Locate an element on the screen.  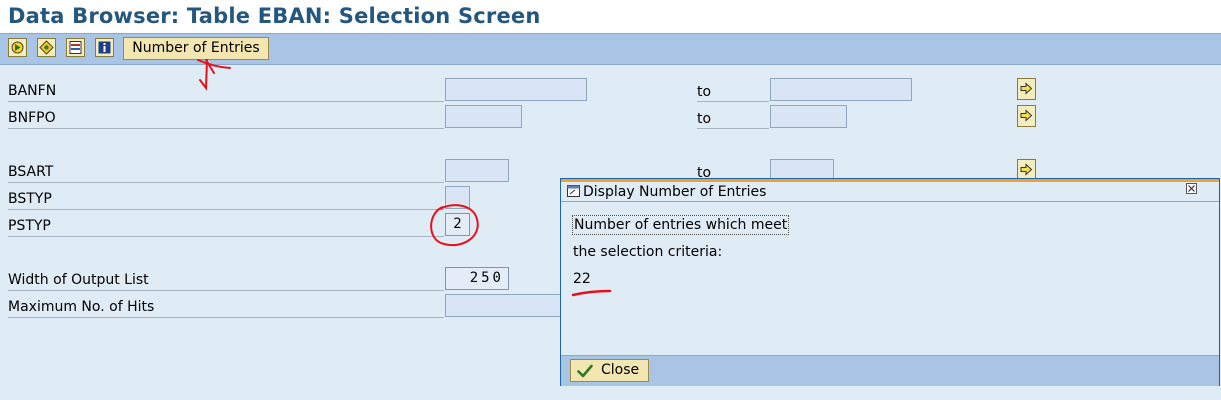
close-button: Close is located at coordinates (609, 370).